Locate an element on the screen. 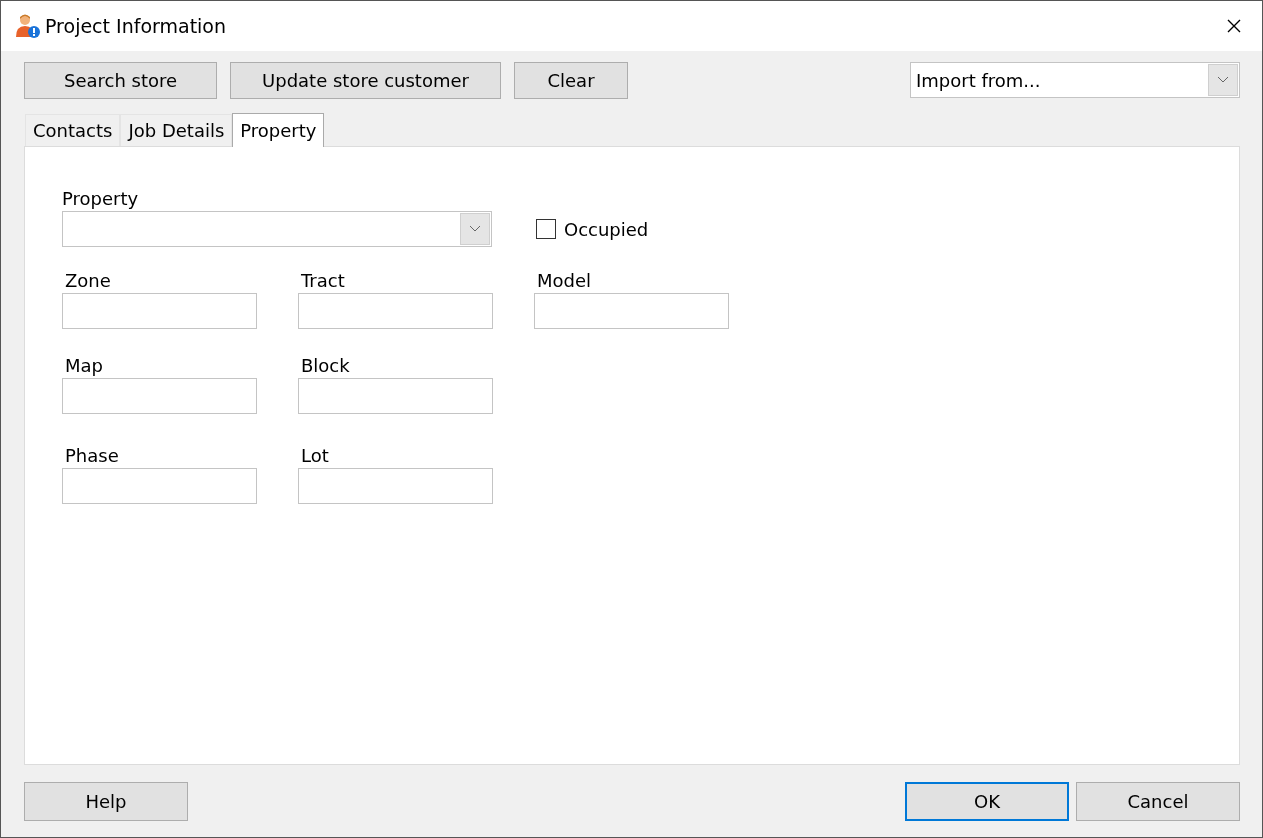 This screenshot has height=838, width=1263. checkbox is located at coordinates (546, 229).